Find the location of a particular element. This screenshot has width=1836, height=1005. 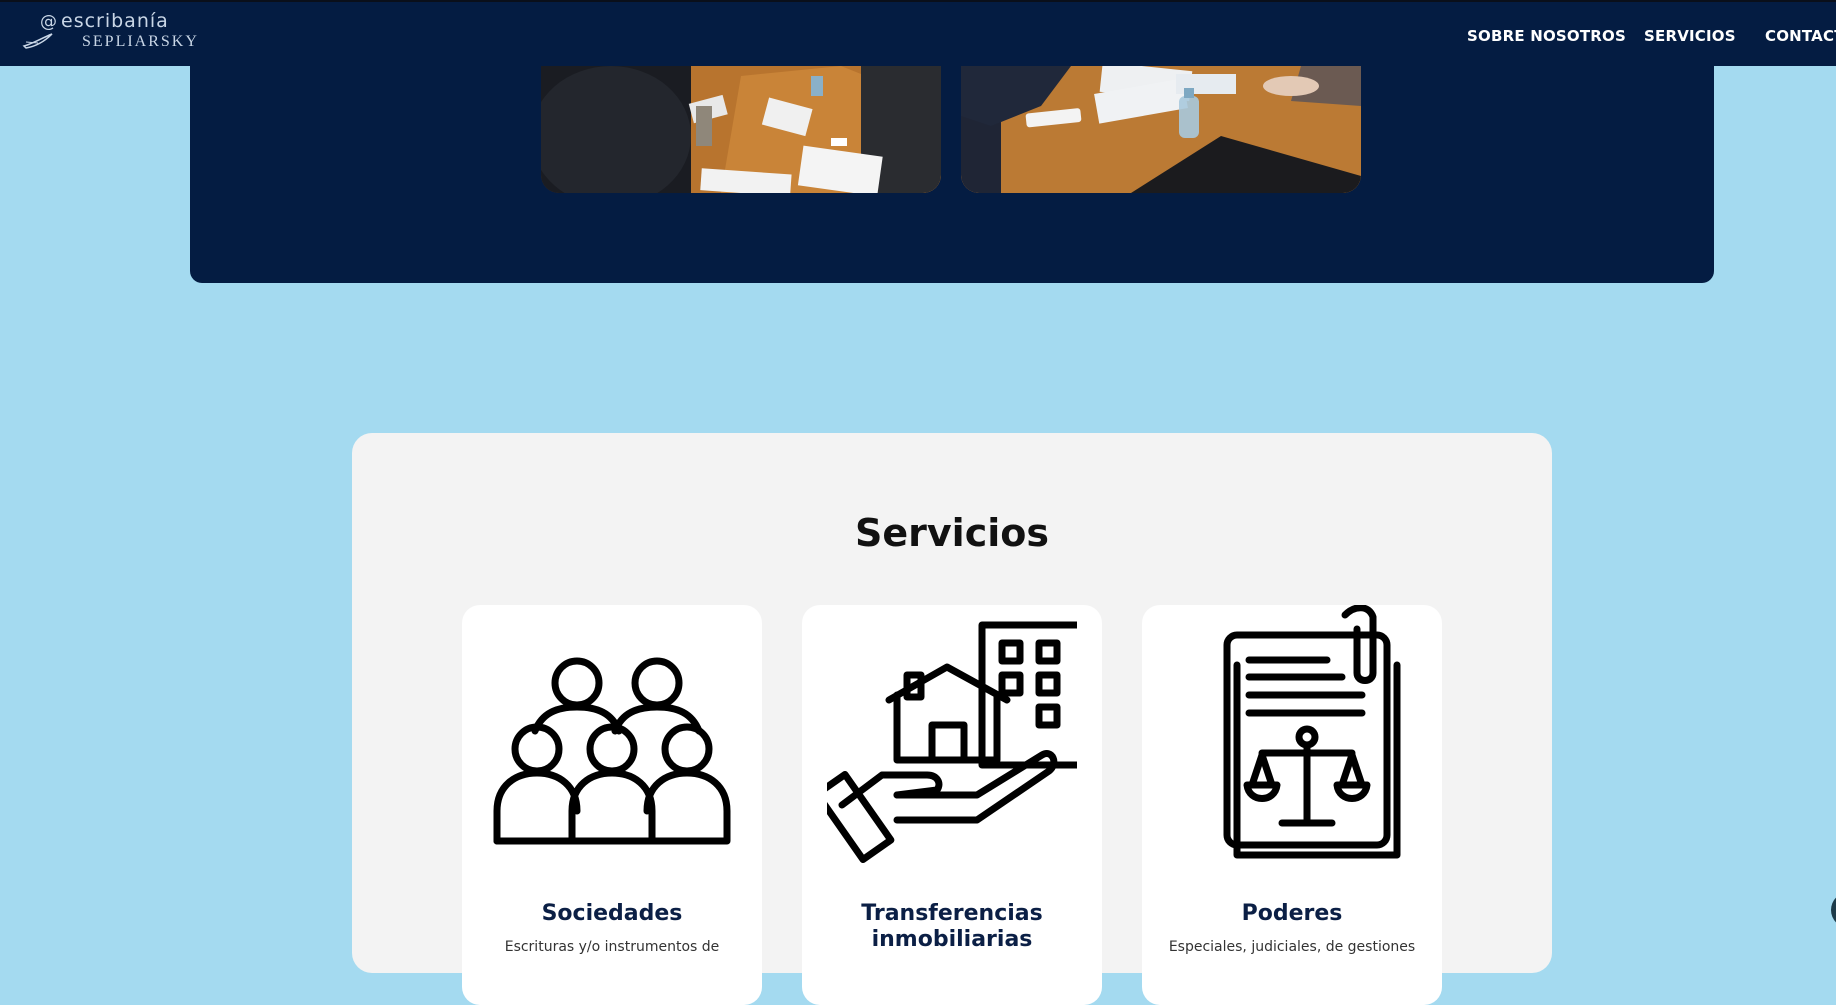

service-card-transferencias: Transferencias inmobiliarias is located at coordinates (952, 805).